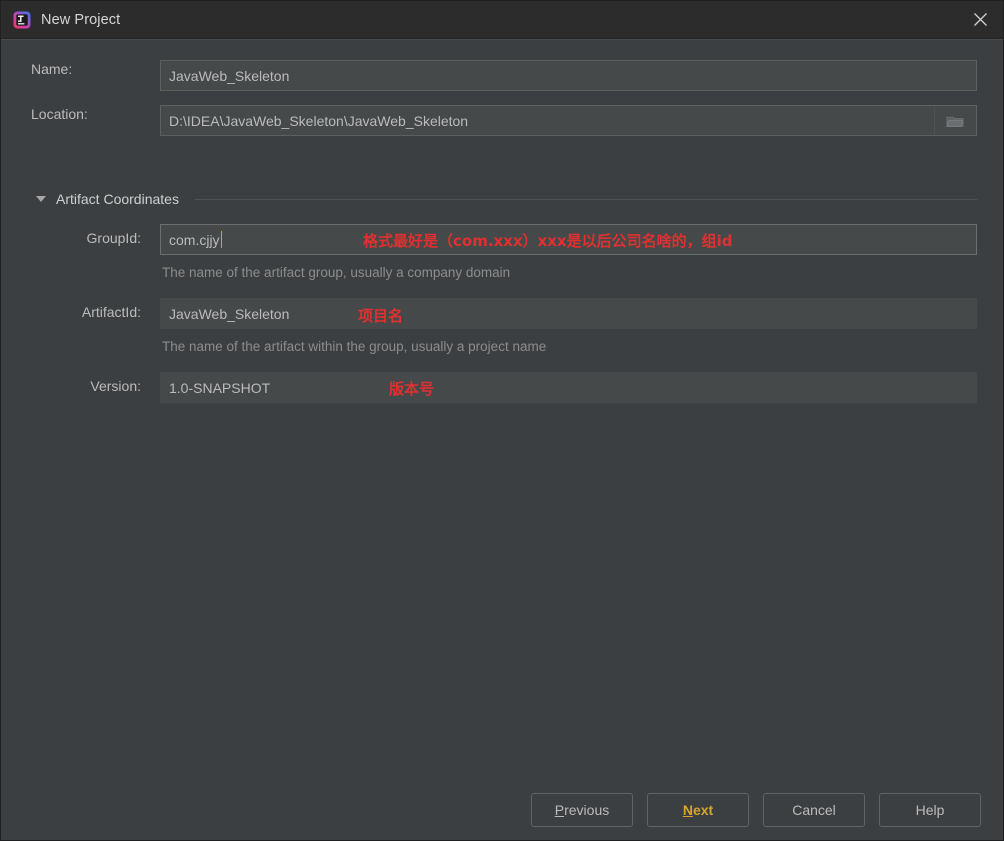 The height and width of the screenshot is (841, 1004). I want to click on location-label-row: Location:, so click(59, 114).